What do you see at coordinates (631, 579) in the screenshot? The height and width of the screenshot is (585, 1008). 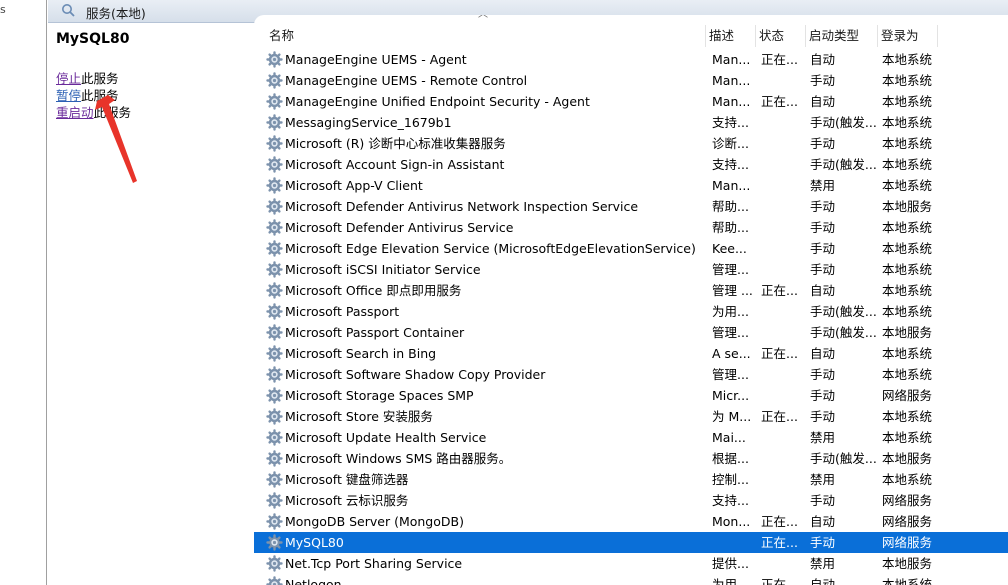 I see `service-row: Netlogon 为用... 正在... 自动 本地系统` at bounding box center [631, 579].